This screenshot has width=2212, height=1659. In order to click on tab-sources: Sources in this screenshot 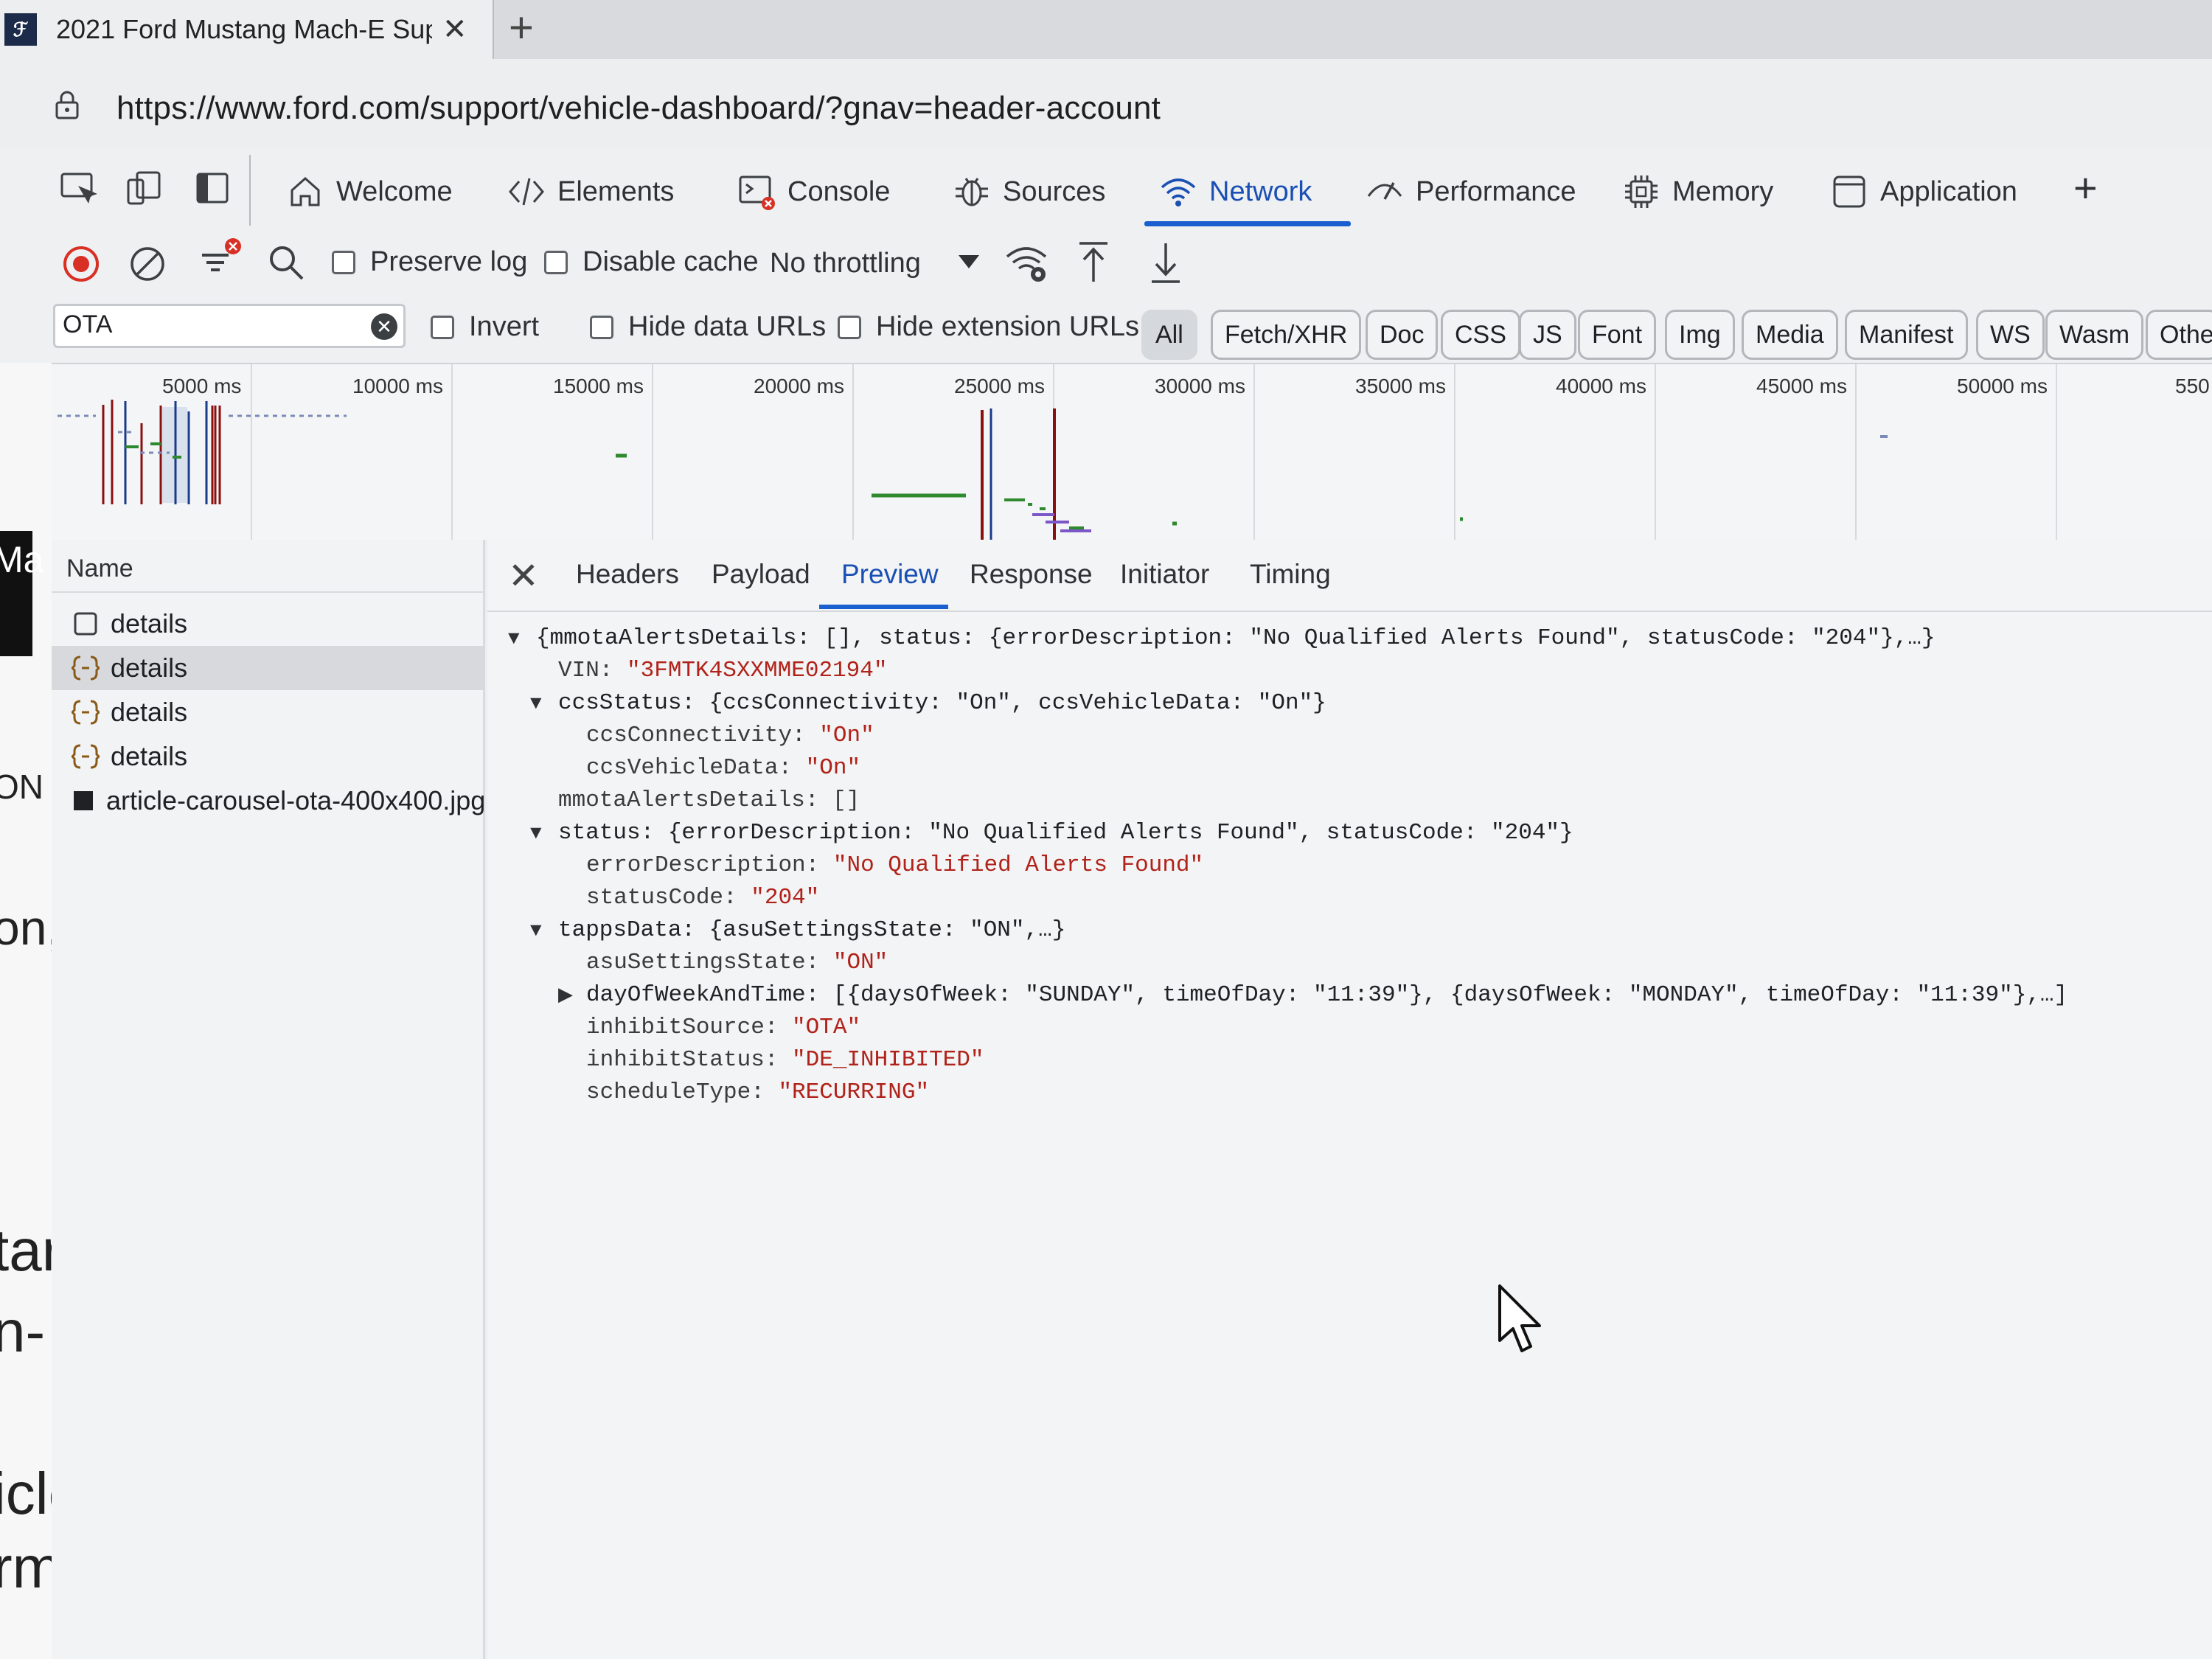, I will do `click(1029, 192)`.